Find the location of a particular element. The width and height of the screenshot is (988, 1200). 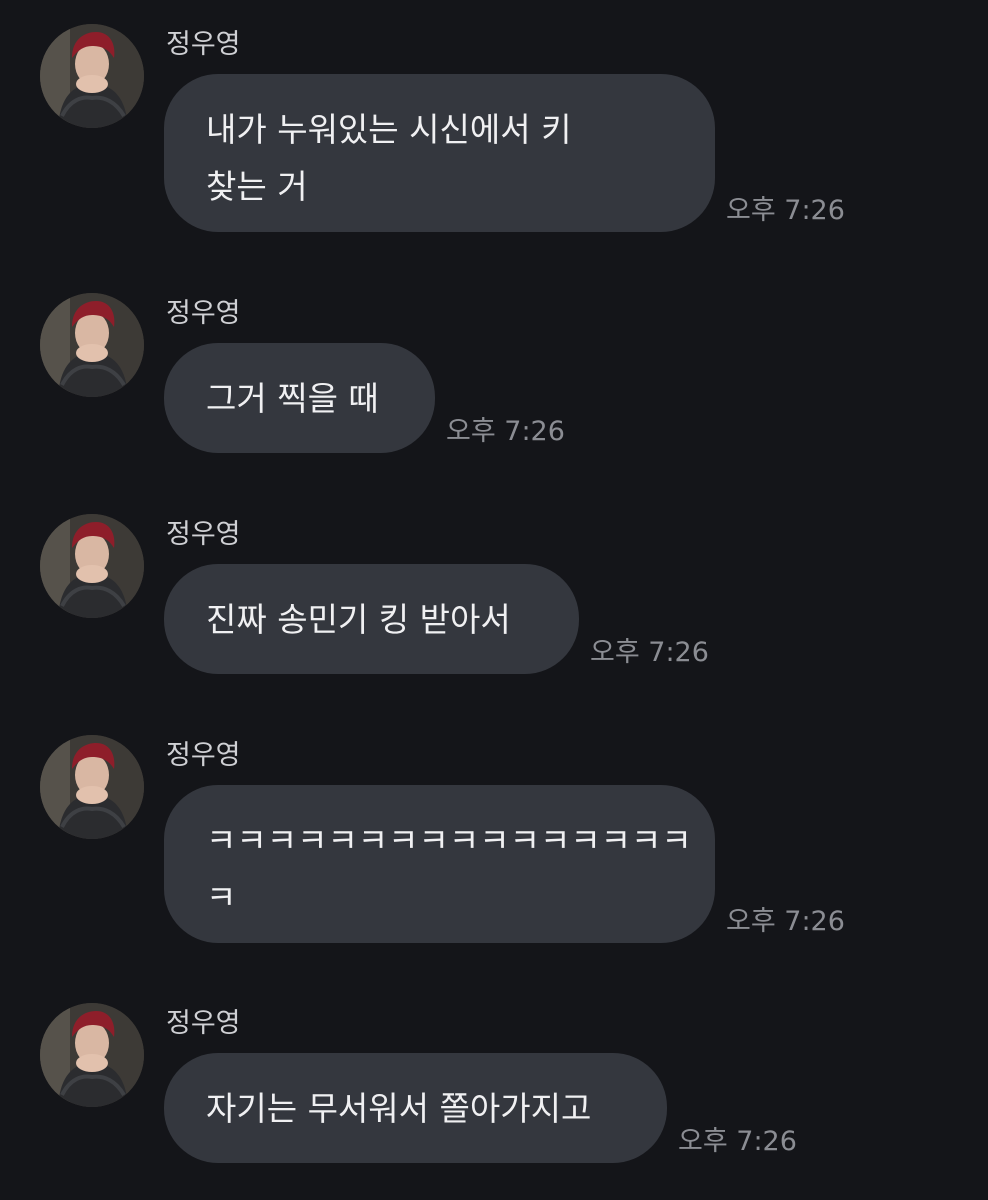

message-bubble: 그거 찍을 때 is located at coordinates (299, 398).